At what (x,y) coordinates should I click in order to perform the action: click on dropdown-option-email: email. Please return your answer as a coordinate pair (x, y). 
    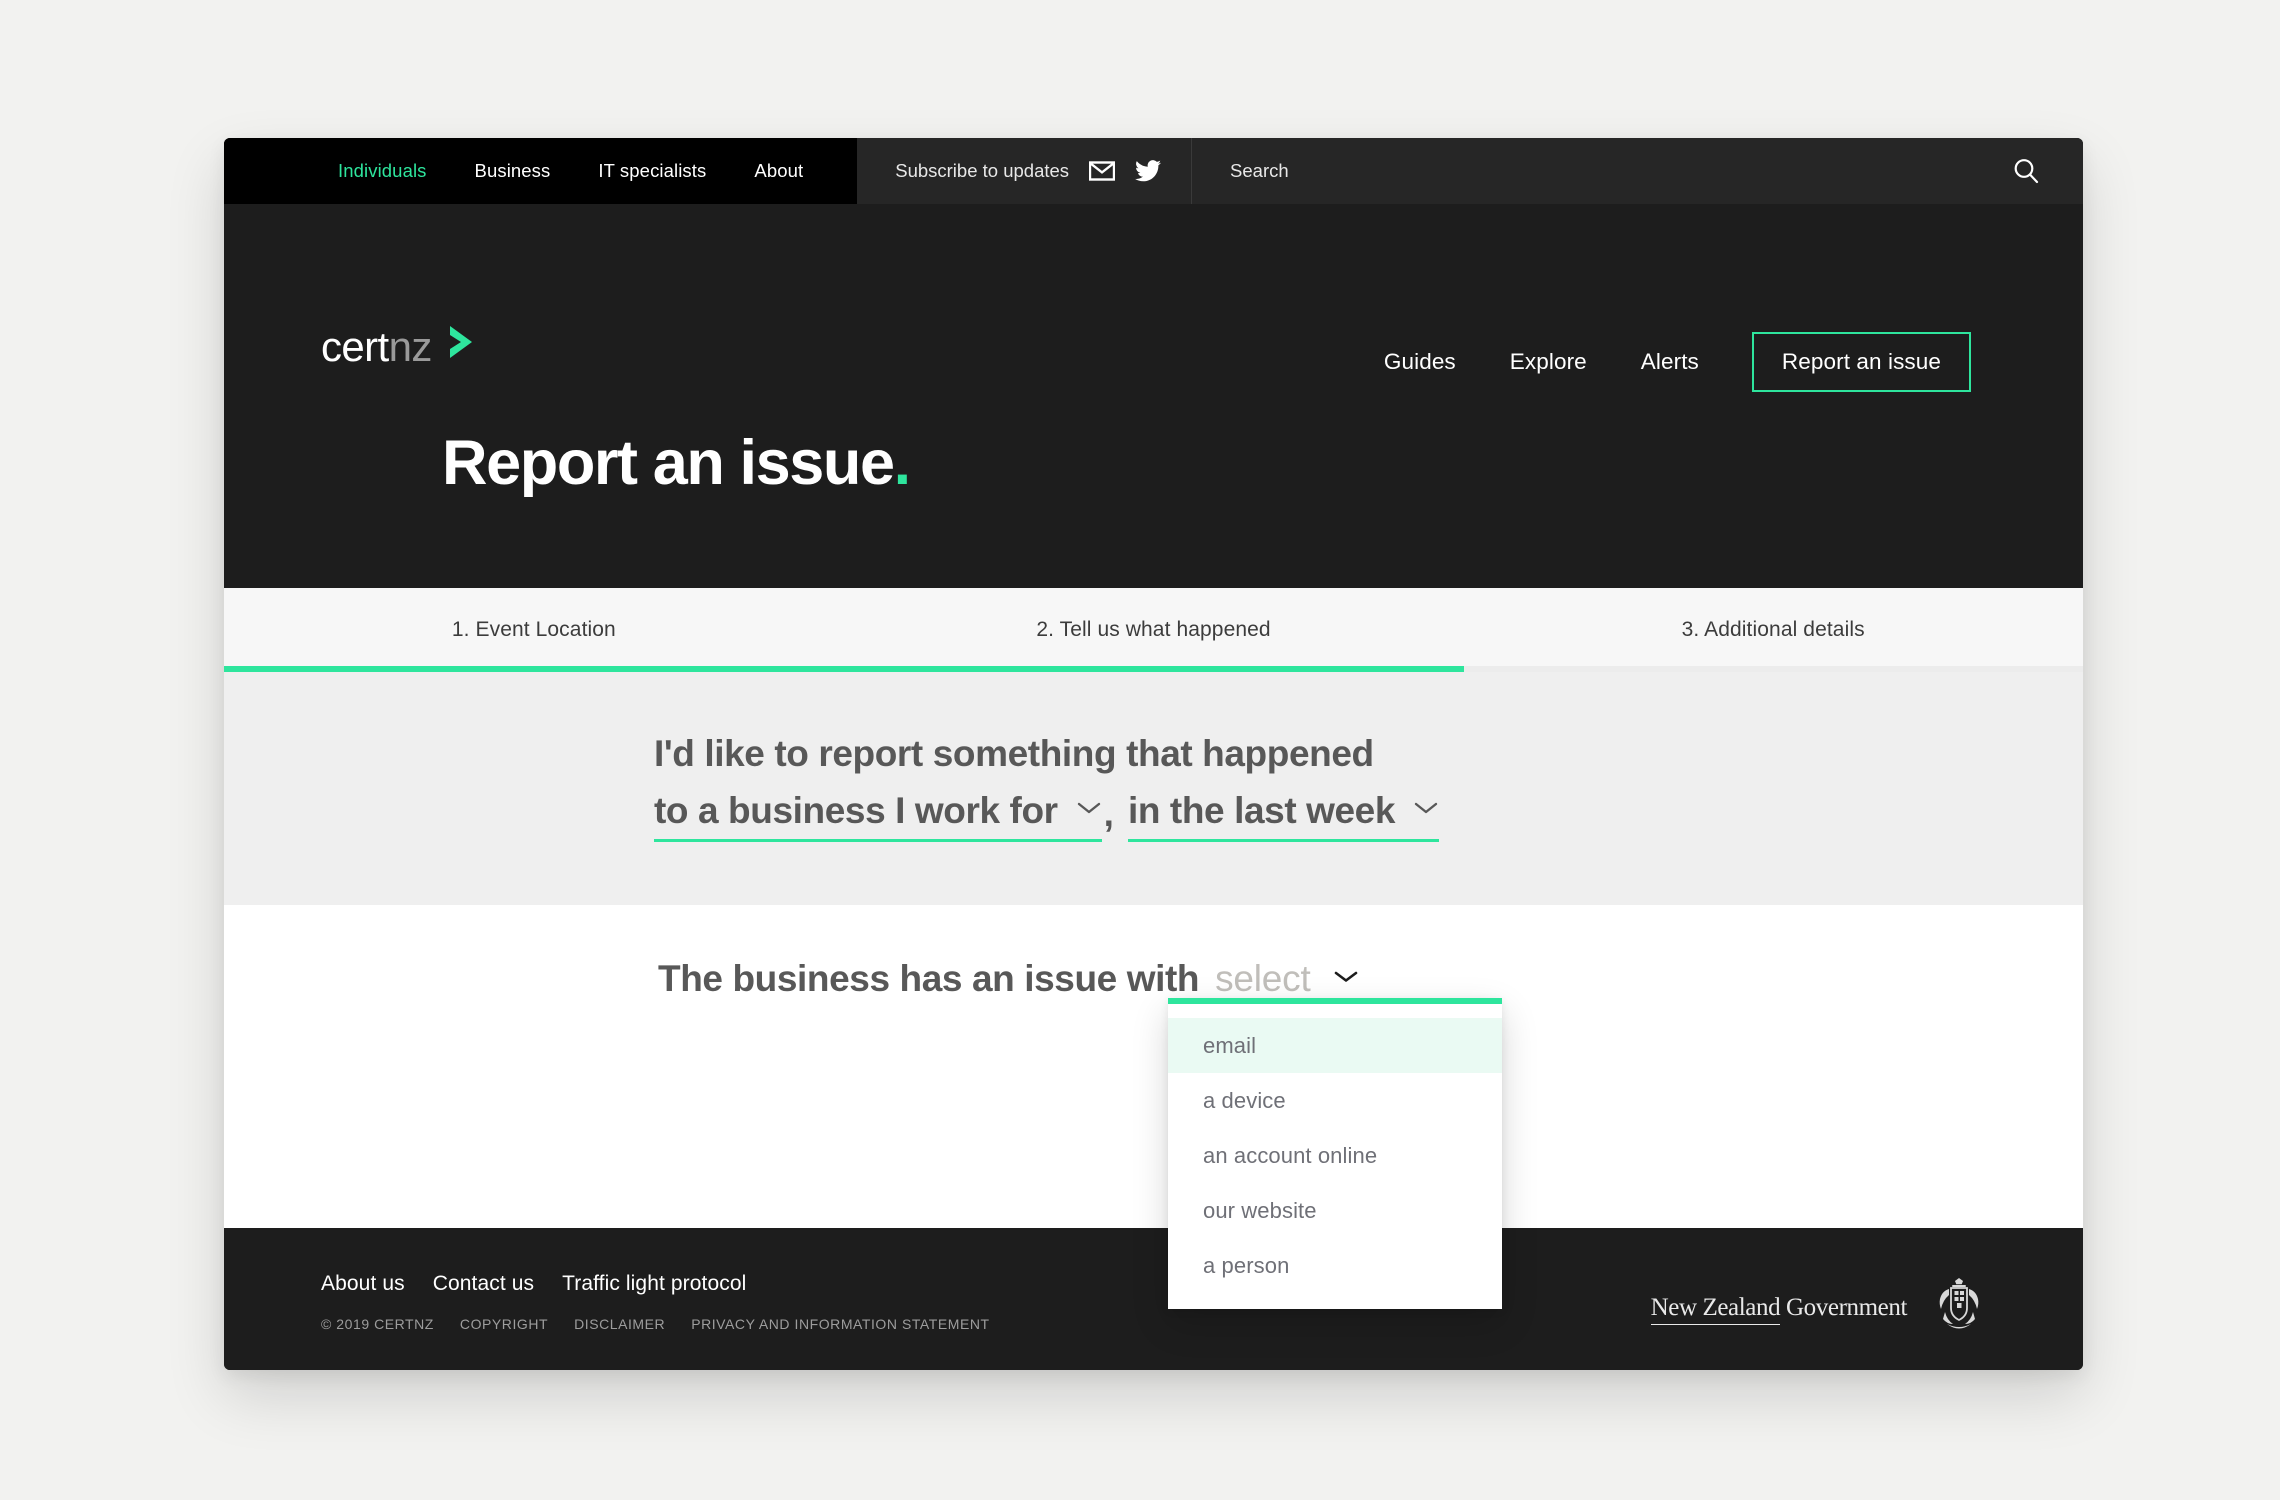
    Looking at the image, I should click on (1335, 1045).